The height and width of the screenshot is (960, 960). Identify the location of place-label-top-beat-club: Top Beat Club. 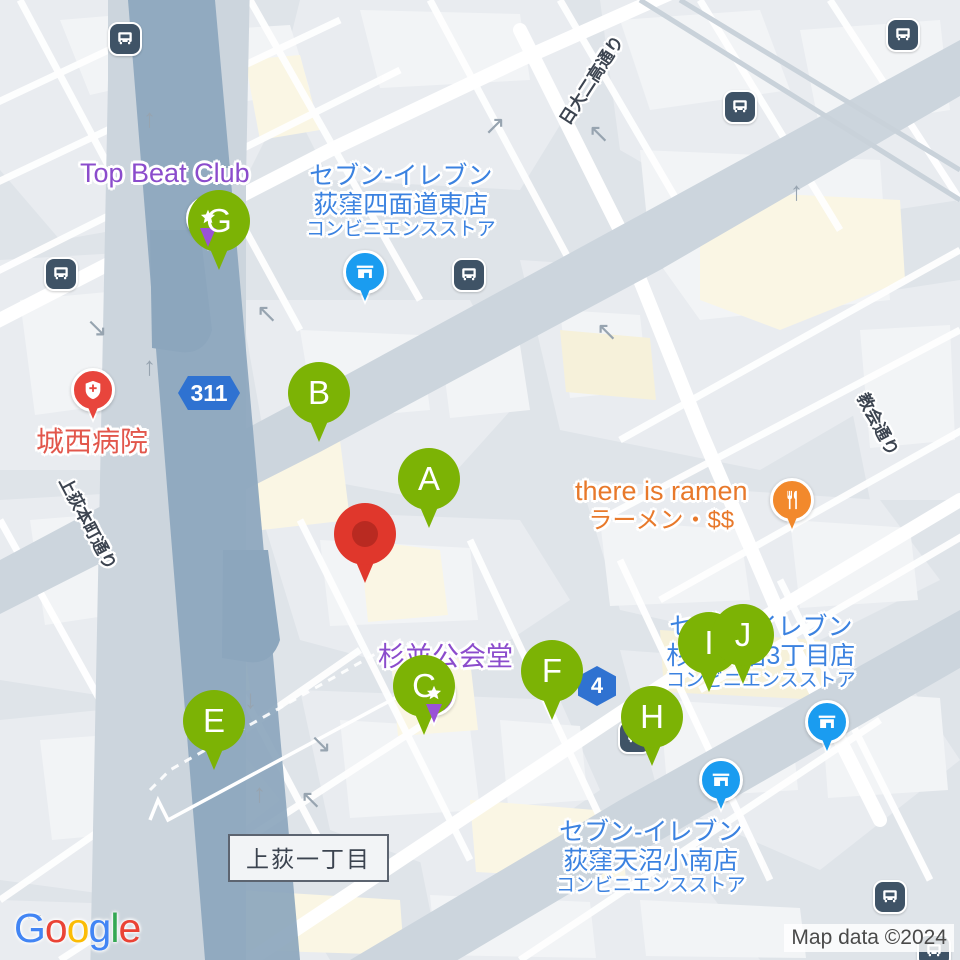
(165, 173).